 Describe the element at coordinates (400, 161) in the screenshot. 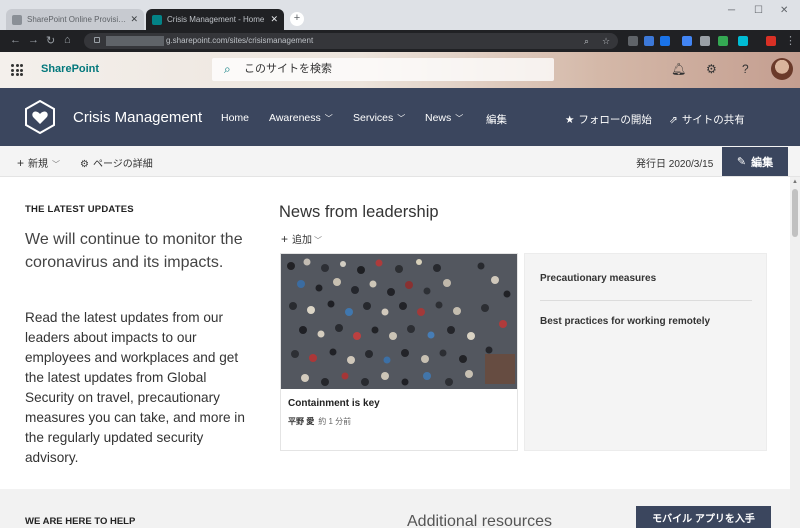

I see `command-bar: + 新規 ﹀ ⚙ ページの詳細 発行日 2020/3/15` at that location.